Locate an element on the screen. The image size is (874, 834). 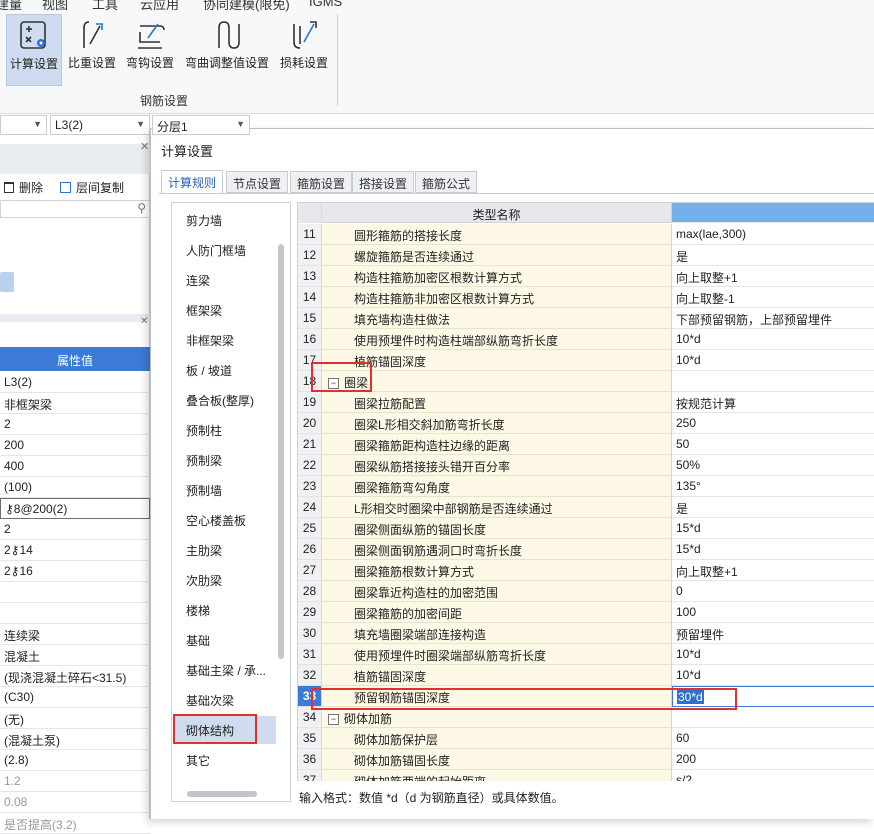
grid-row: 27 圈梁箍筋根数计算方式 向上取整+1 is located at coordinates (586, 570).